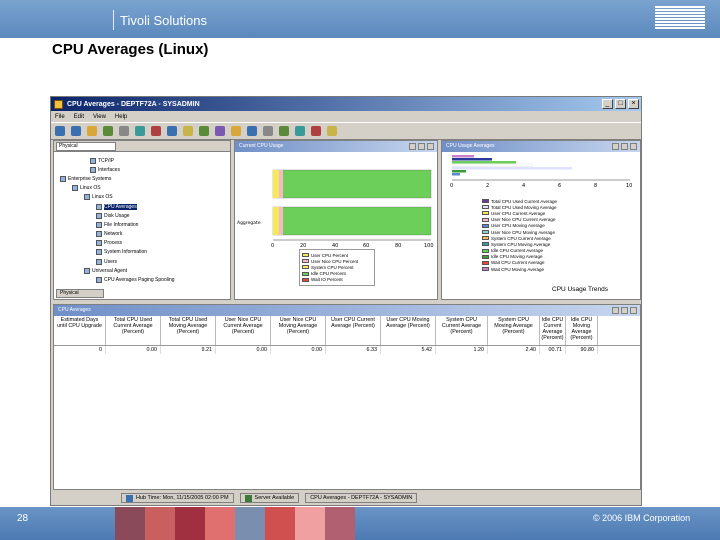 Image resolution: width=720 pixels, height=540 pixels. I want to click on trend-x-tick: 8, so click(595, 186).